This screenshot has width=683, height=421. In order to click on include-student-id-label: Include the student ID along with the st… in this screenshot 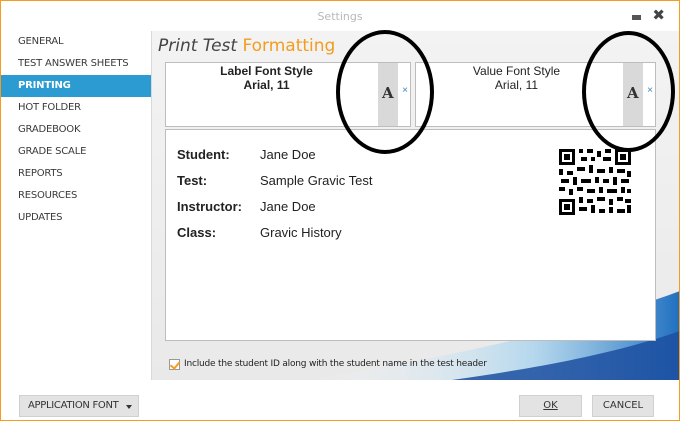, I will do `click(335, 364)`.